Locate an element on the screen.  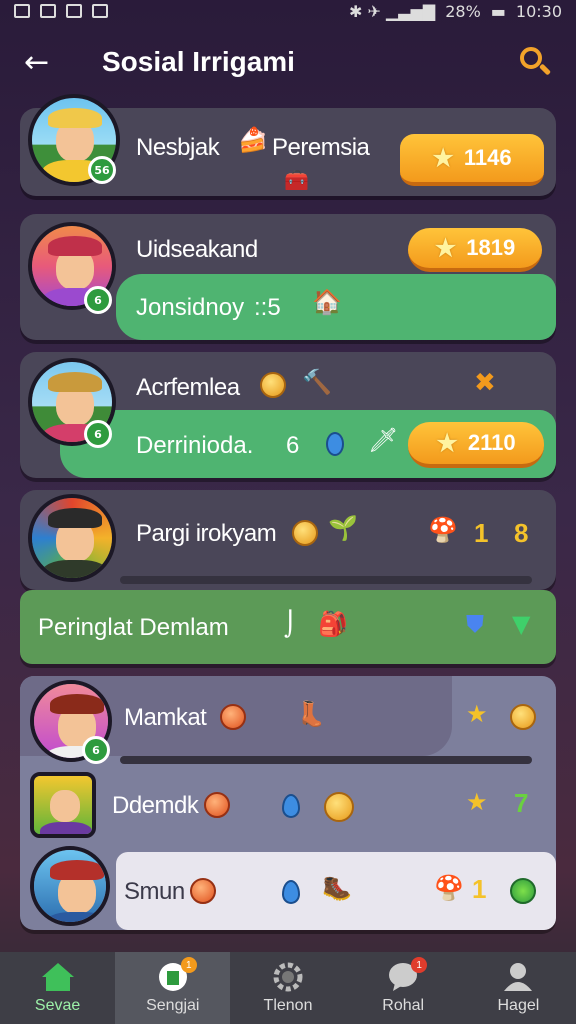
nav-chat: 1 Rohal is located at coordinates (403, 988).